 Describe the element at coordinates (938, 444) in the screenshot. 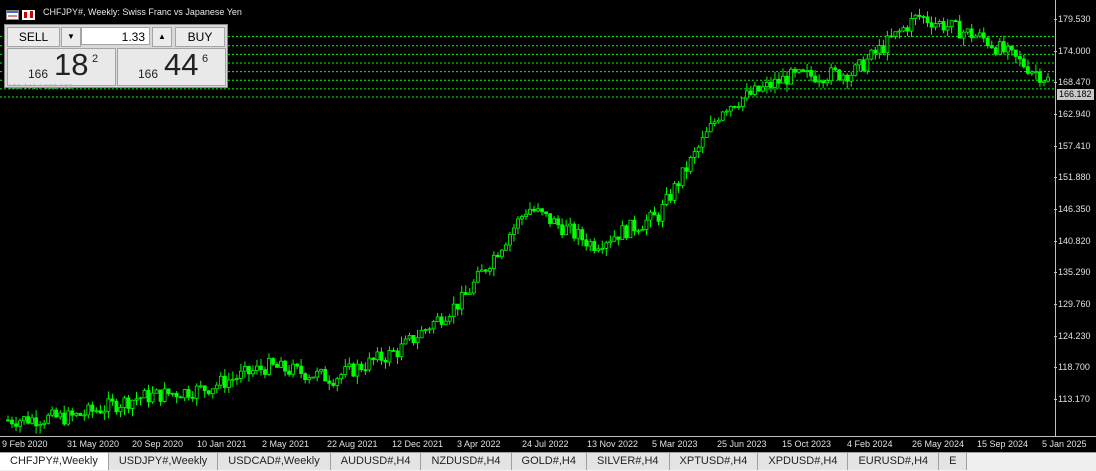

I see `time-tick: 26 May 2024` at that location.